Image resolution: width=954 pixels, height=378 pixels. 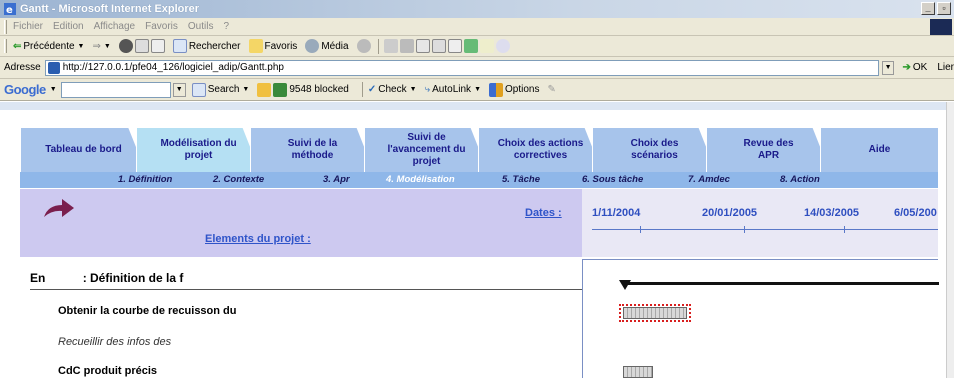 What do you see at coordinates (950, 240) in the screenshot?
I see `vertical-scrollbar` at bounding box center [950, 240].